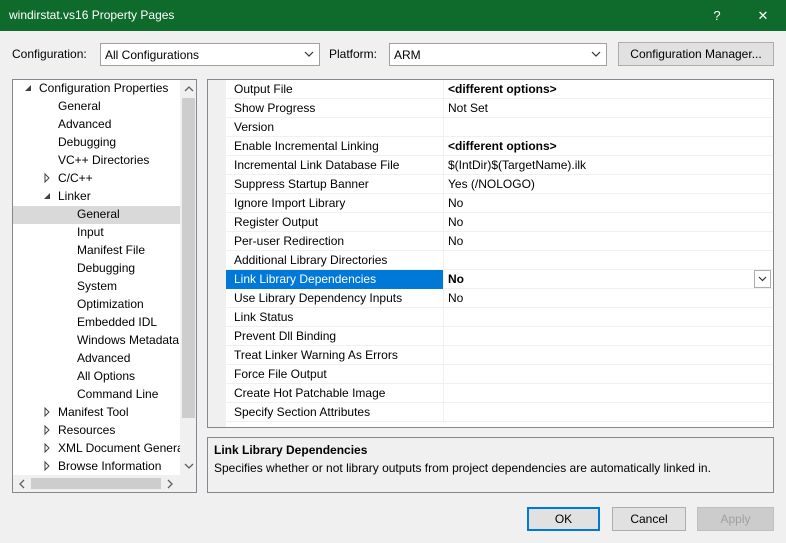 The image size is (786, 543). I want to click on tree-item: Manifest Tool, so click(96, 413).